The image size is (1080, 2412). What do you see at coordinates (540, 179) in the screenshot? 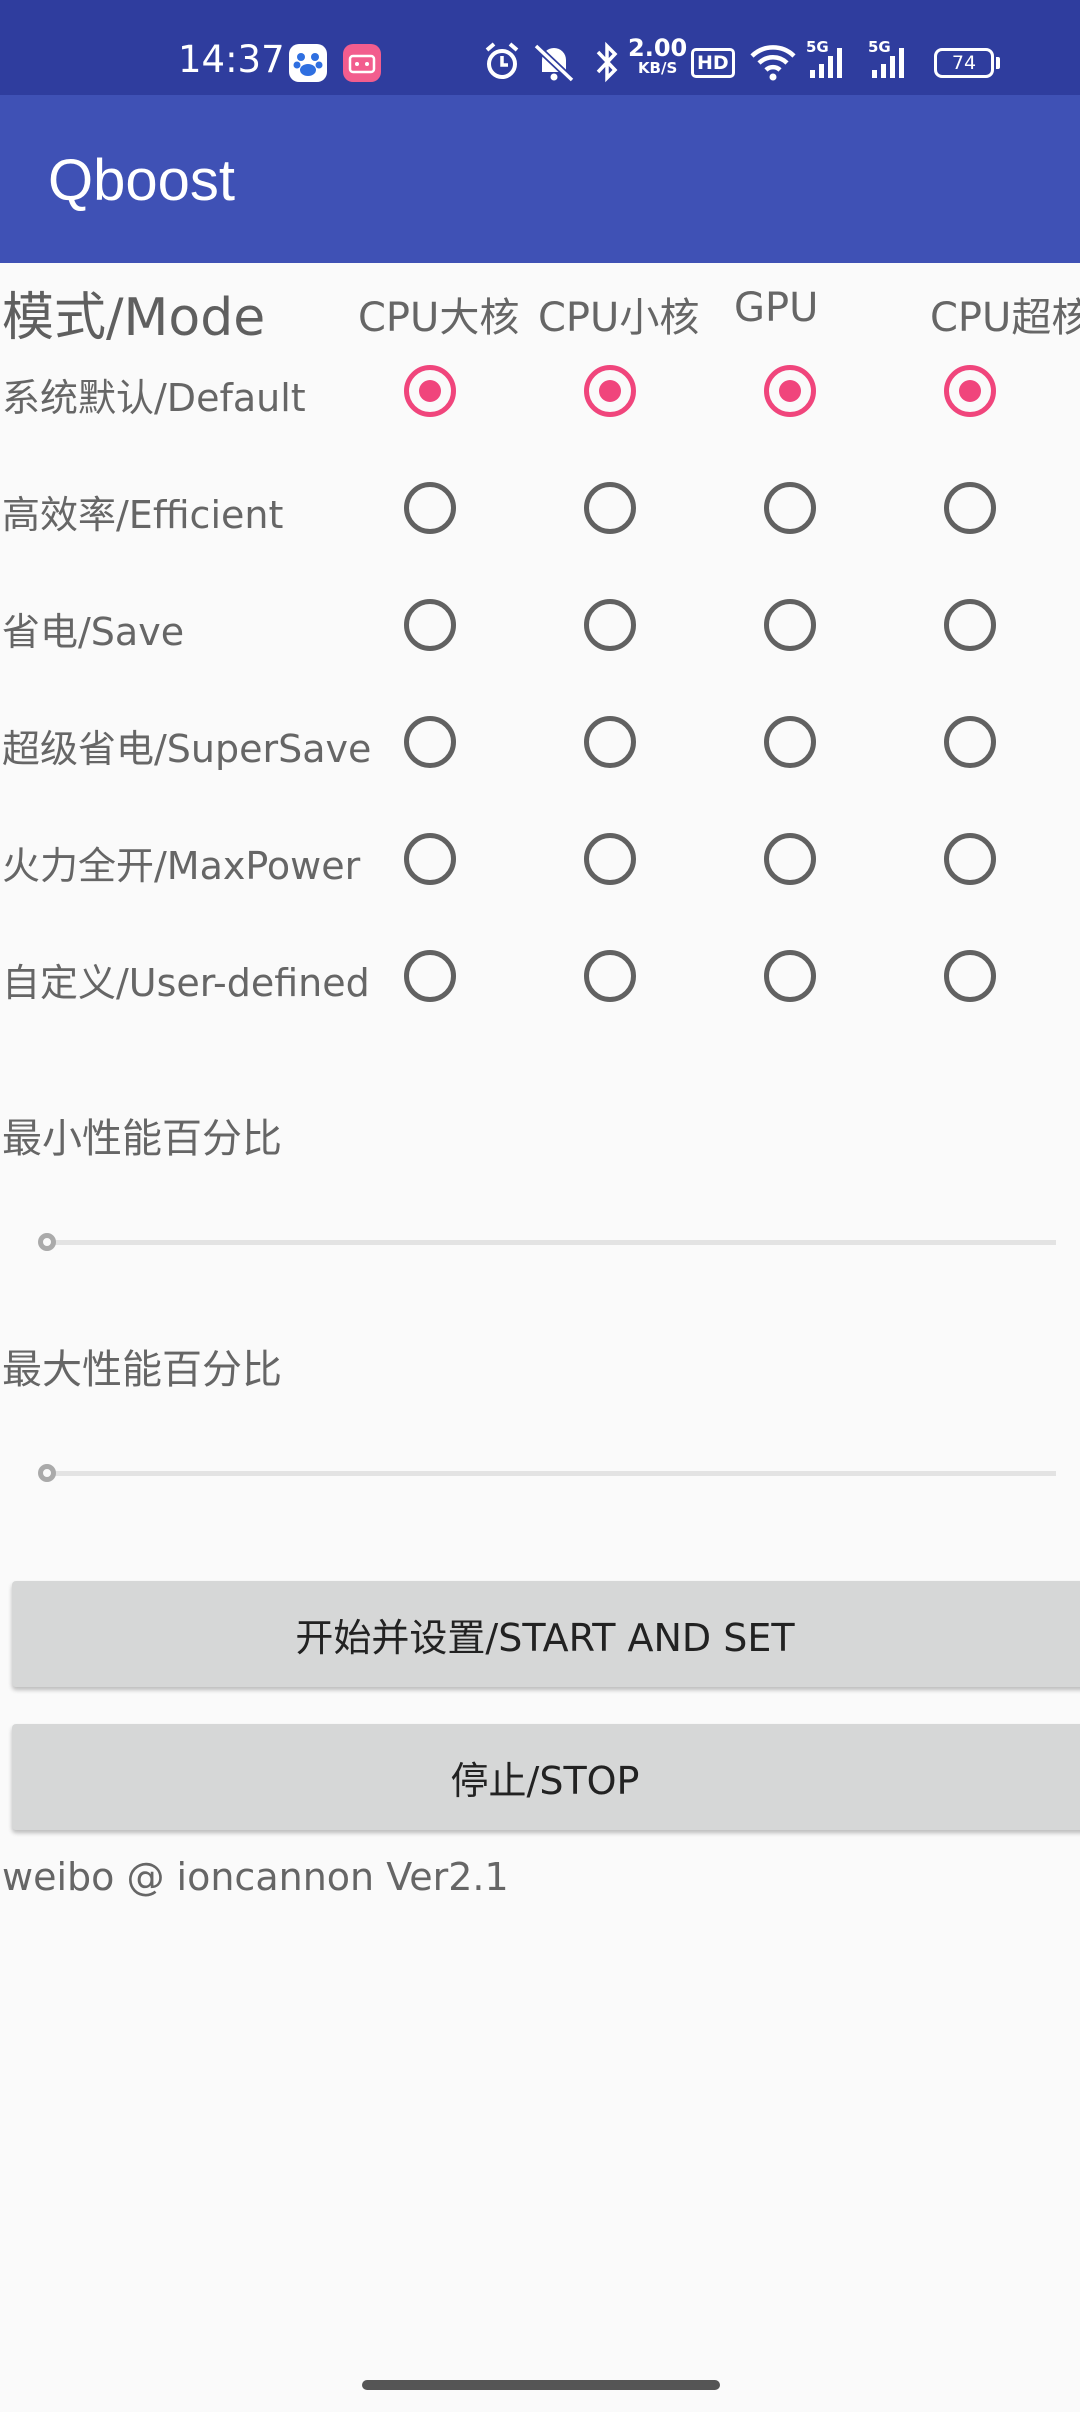
I see `app-bar: Qboost` at bounding box center [540, 179].